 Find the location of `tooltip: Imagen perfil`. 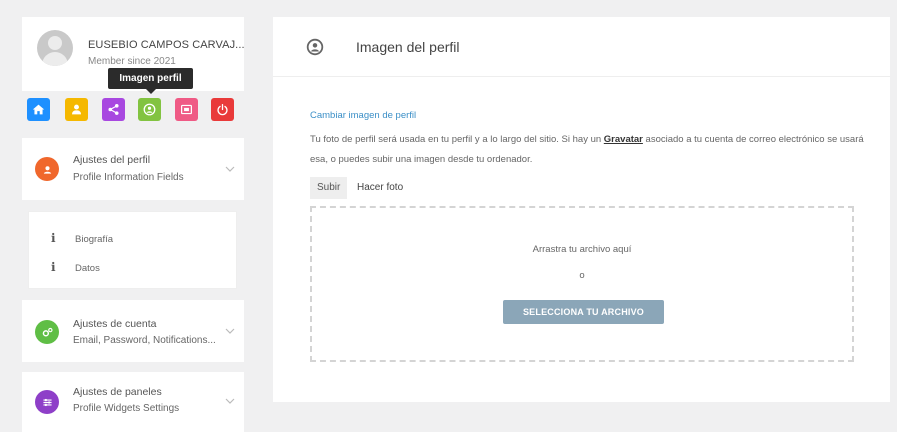

tooltip: Imagen perfil is located at coordinates (150, 78).